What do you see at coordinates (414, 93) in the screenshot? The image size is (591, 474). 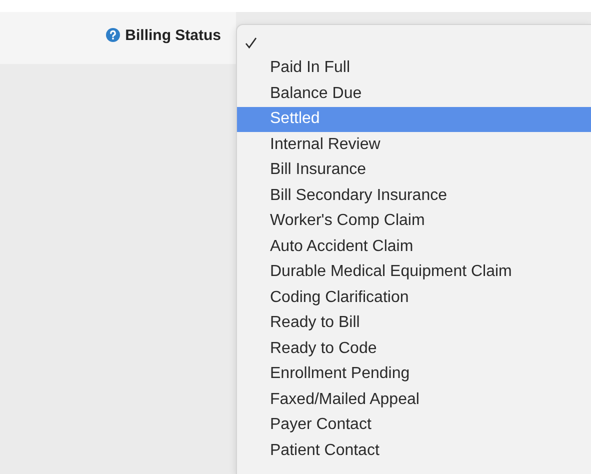 I see `menu-option: Balance Due` at bounding box center [414, 93].